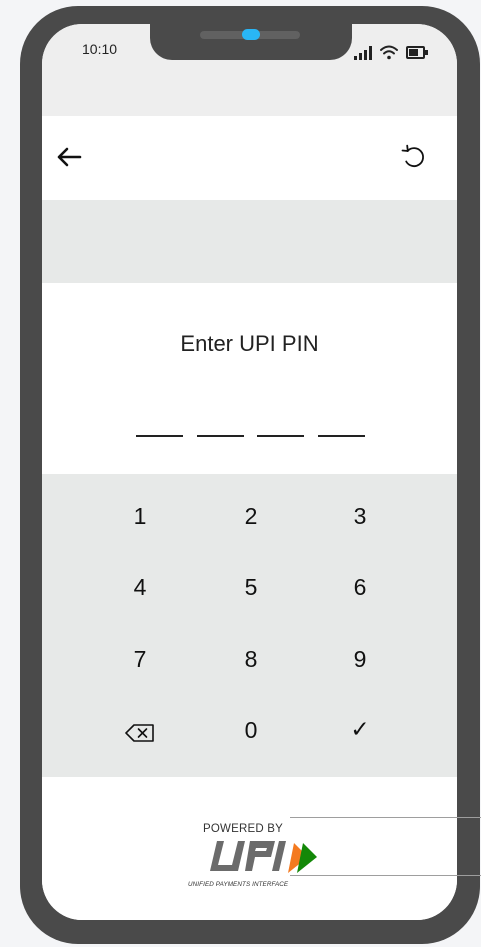 This screenshot has width=481, height=947. What do you see at coordinates (249, 343) in the screenshot?
I see `pin-title: Enter UPI PIN` at bounding box center [249, 343].